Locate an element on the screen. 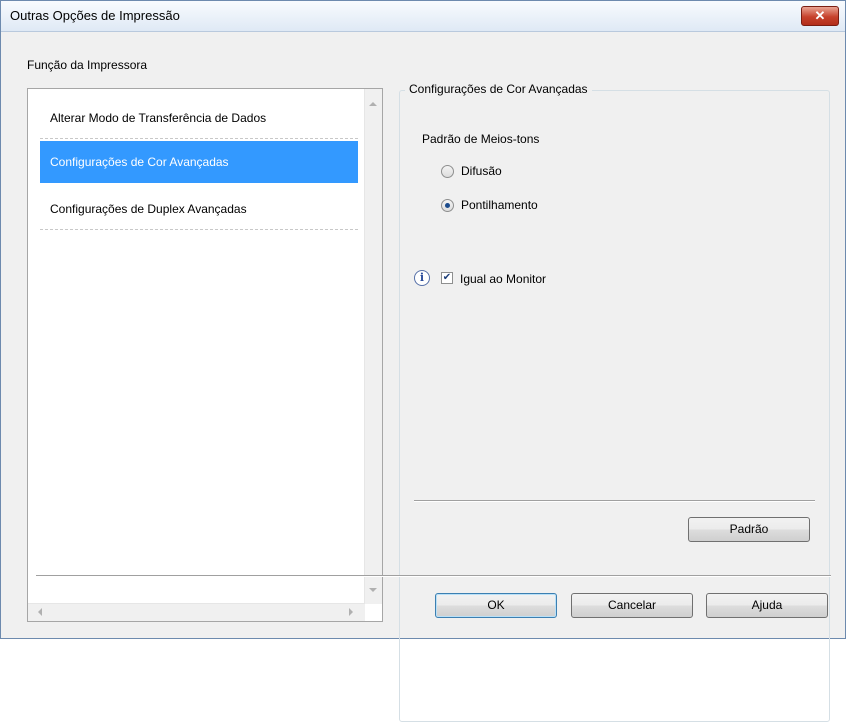  cancel-button: Cancelar is located at coordinates (632, 605).